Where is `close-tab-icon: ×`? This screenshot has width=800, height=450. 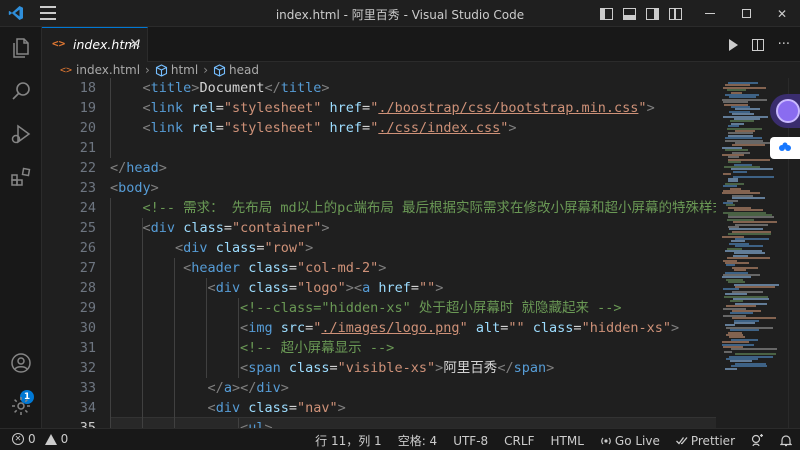 close-tab-icon: × is located at coordinates (135, 43).